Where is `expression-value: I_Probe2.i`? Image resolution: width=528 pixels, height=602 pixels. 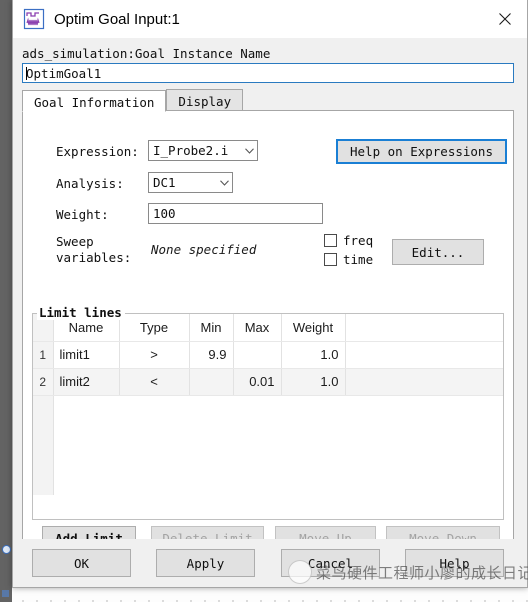 expression-value: I_Probe2.i is located at coordinates (191, 150).